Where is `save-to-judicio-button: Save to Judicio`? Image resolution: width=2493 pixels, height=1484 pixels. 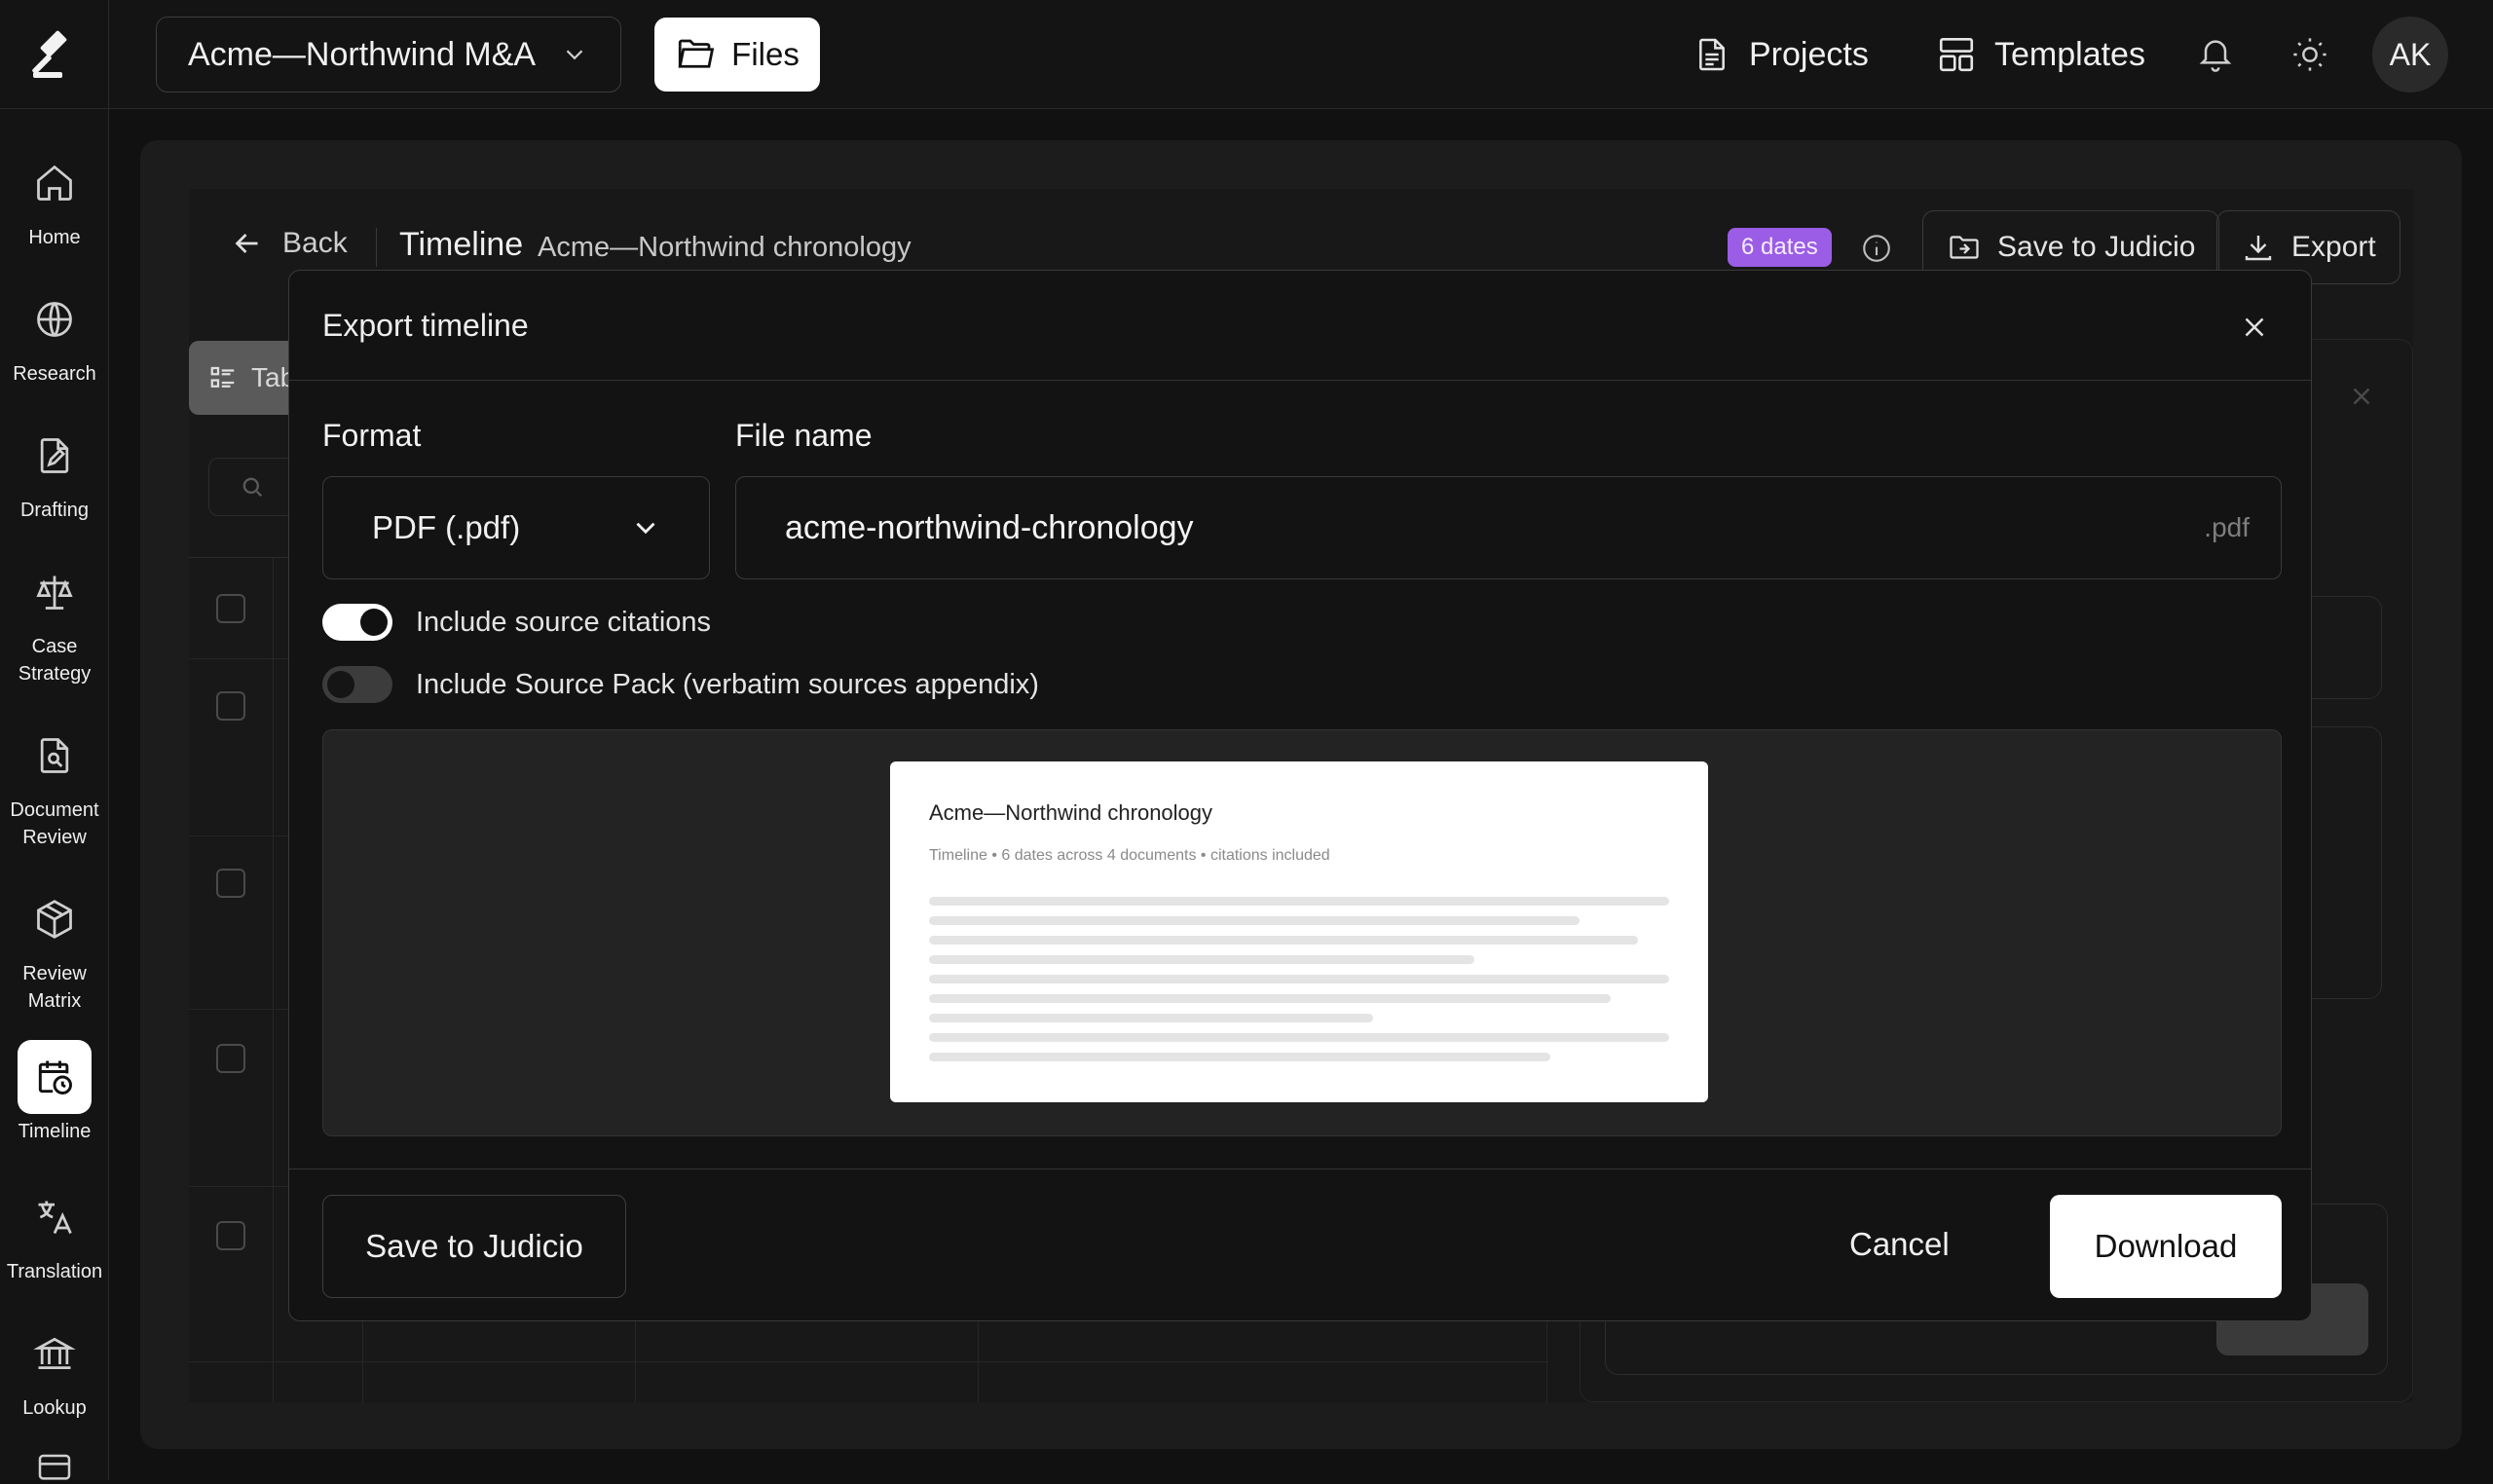 save-to-judicio-button: Save to Judicio is located at coordinates (474, 1246).